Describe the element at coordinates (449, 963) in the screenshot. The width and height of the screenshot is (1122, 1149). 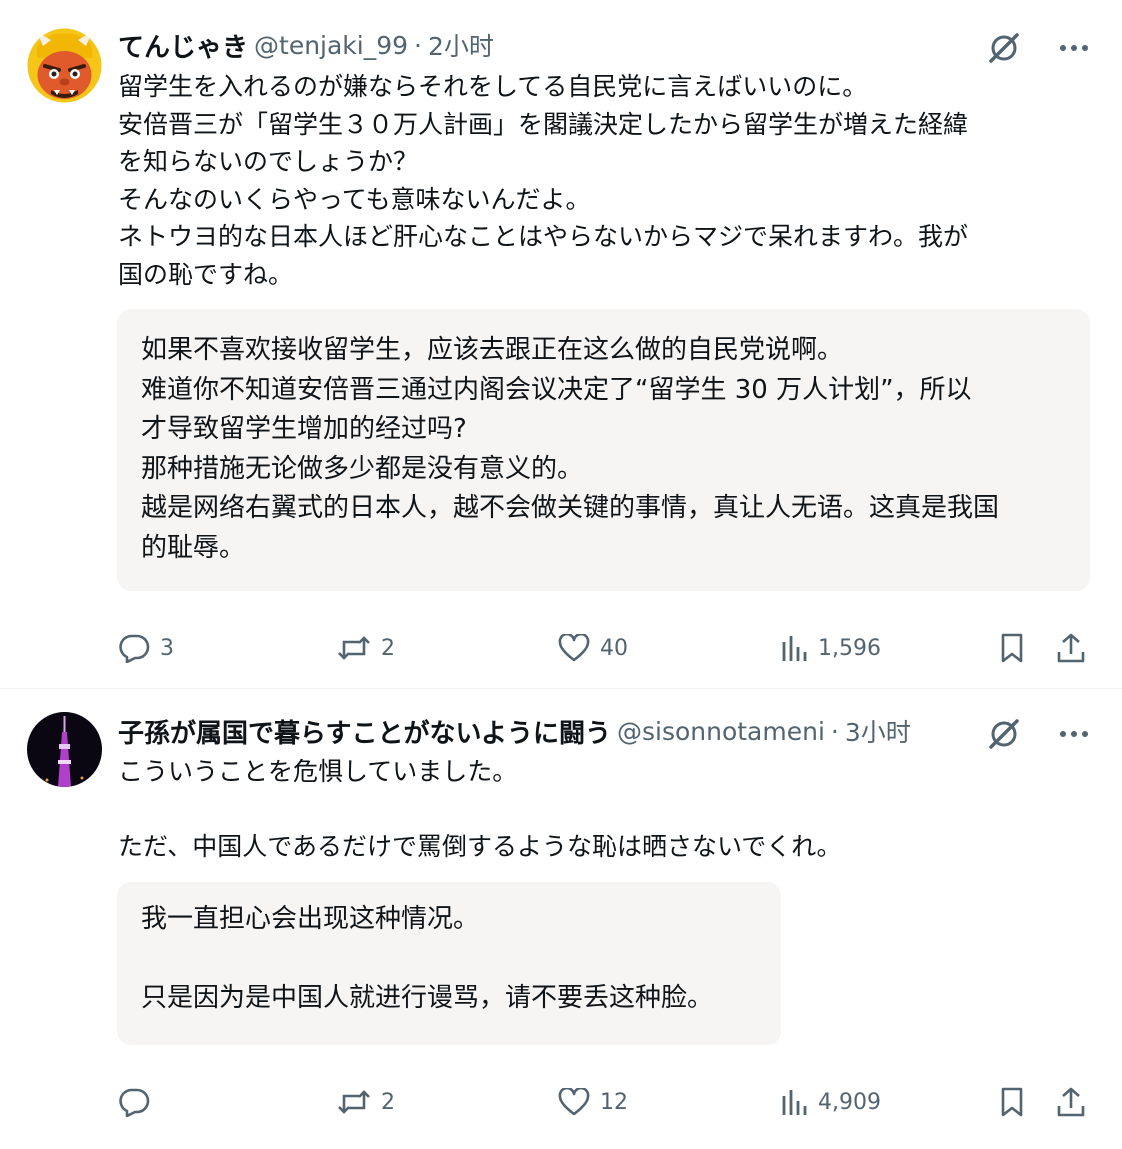
I see `translation-box: 我一直担心会出现这种情况。 只是因为是中国人就进行谩骂，请不要丢这种脸。` at that location.